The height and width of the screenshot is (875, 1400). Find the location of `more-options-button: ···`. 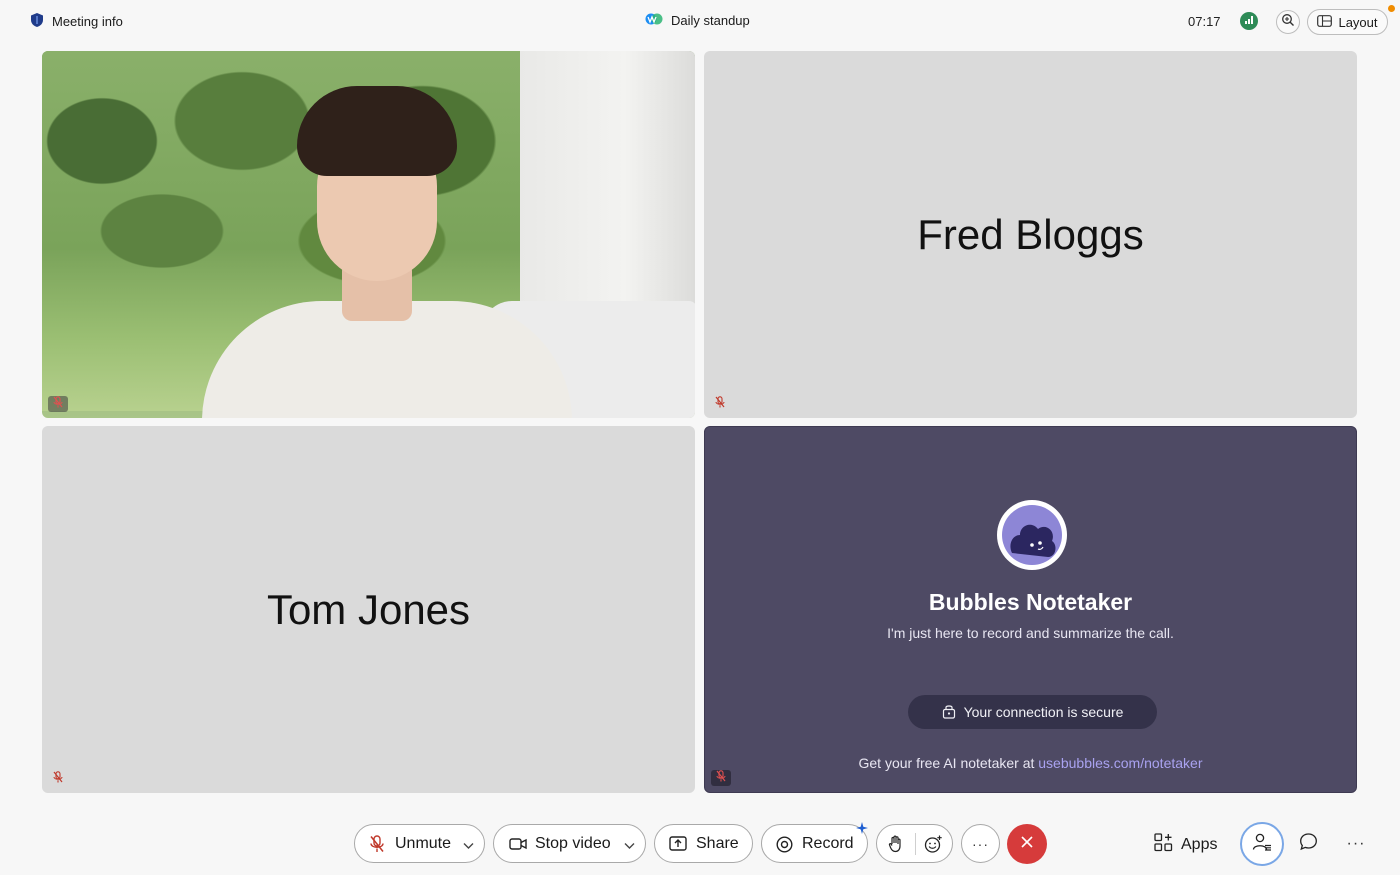

more-options-button: ··· is located at coordinates (980, 843).